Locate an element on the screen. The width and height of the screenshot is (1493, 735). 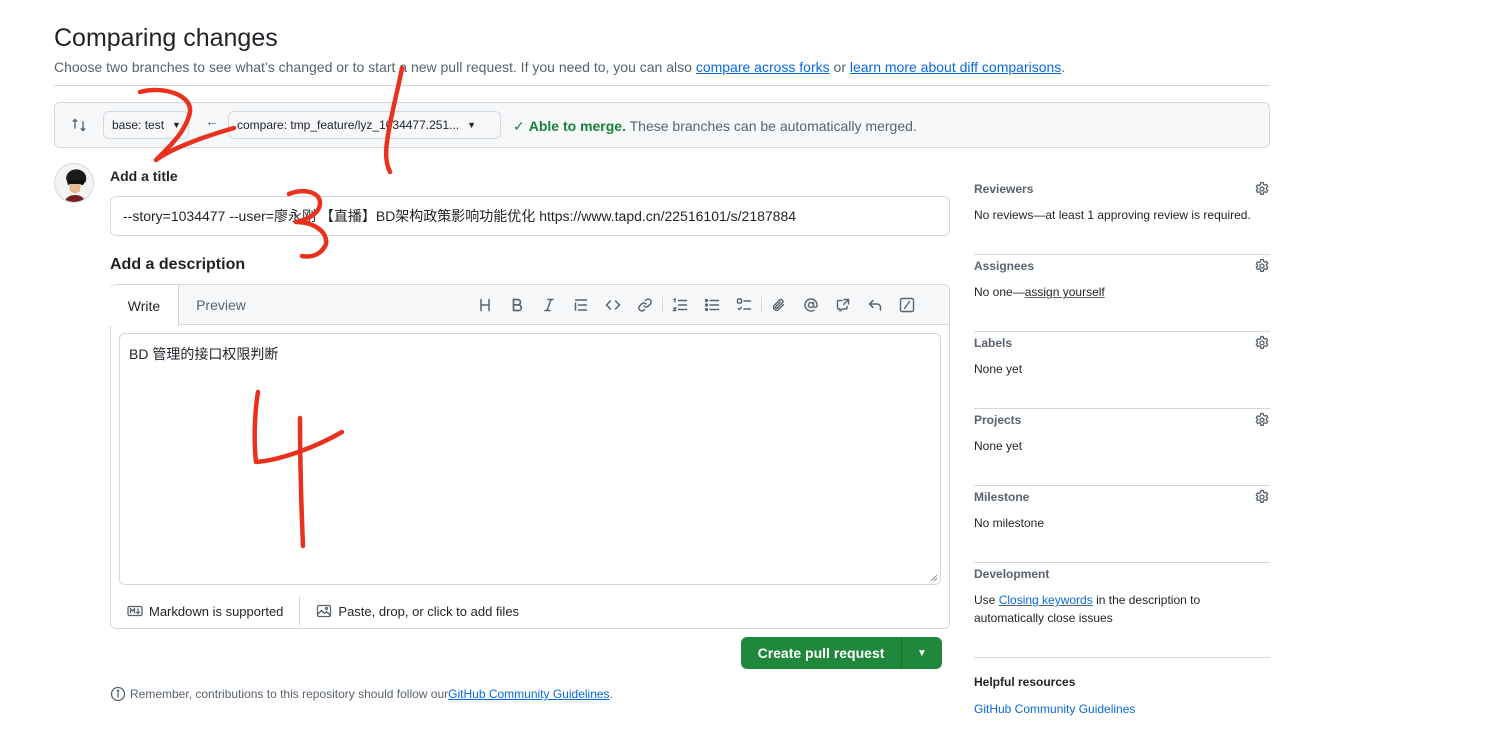
assignees-prefix: No one— is located at coordinates (999, 292).